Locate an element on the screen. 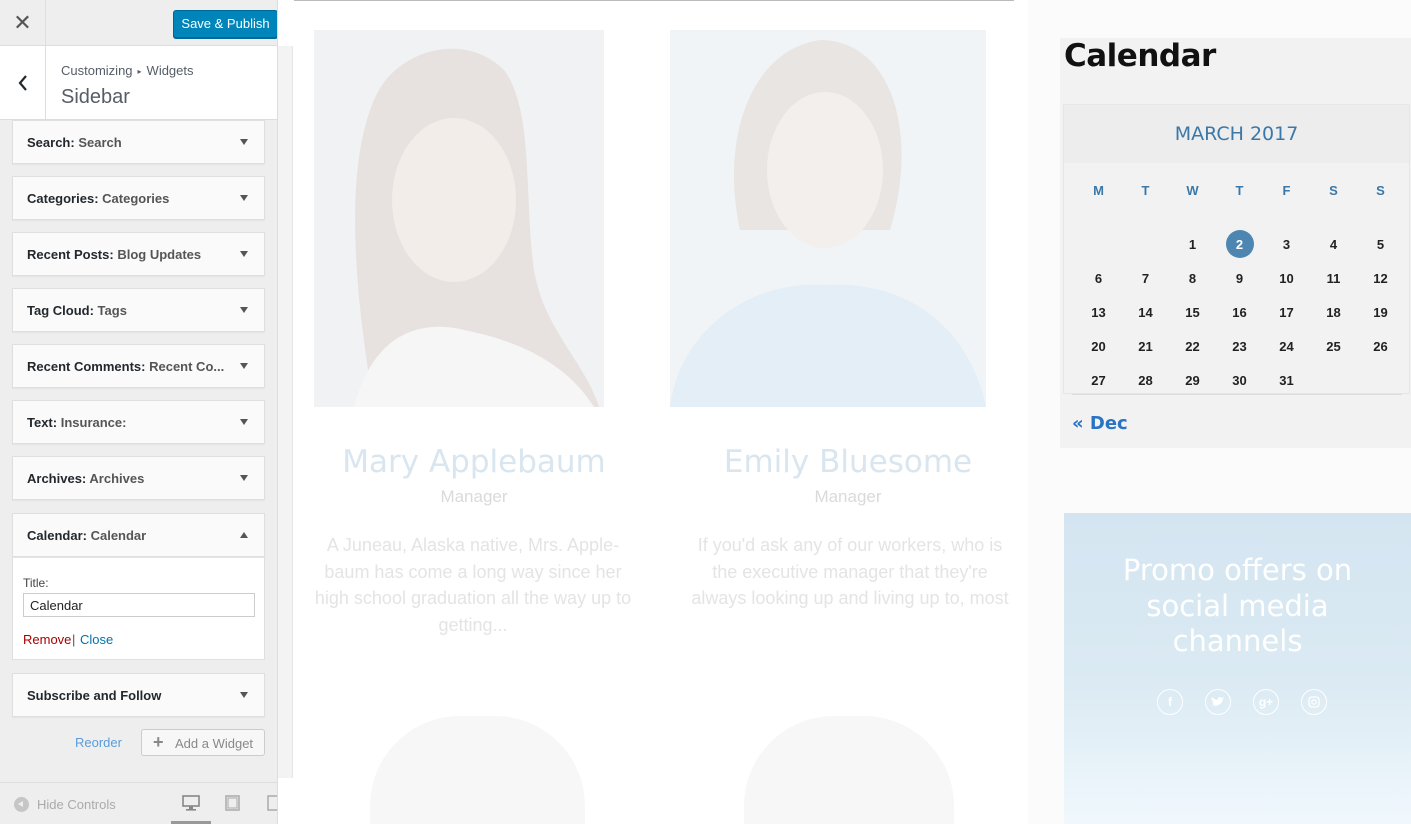 The height and width of the screenshot is (824, 1411). breadcrumb-current: Widgets is located at coordinates (170, 70).